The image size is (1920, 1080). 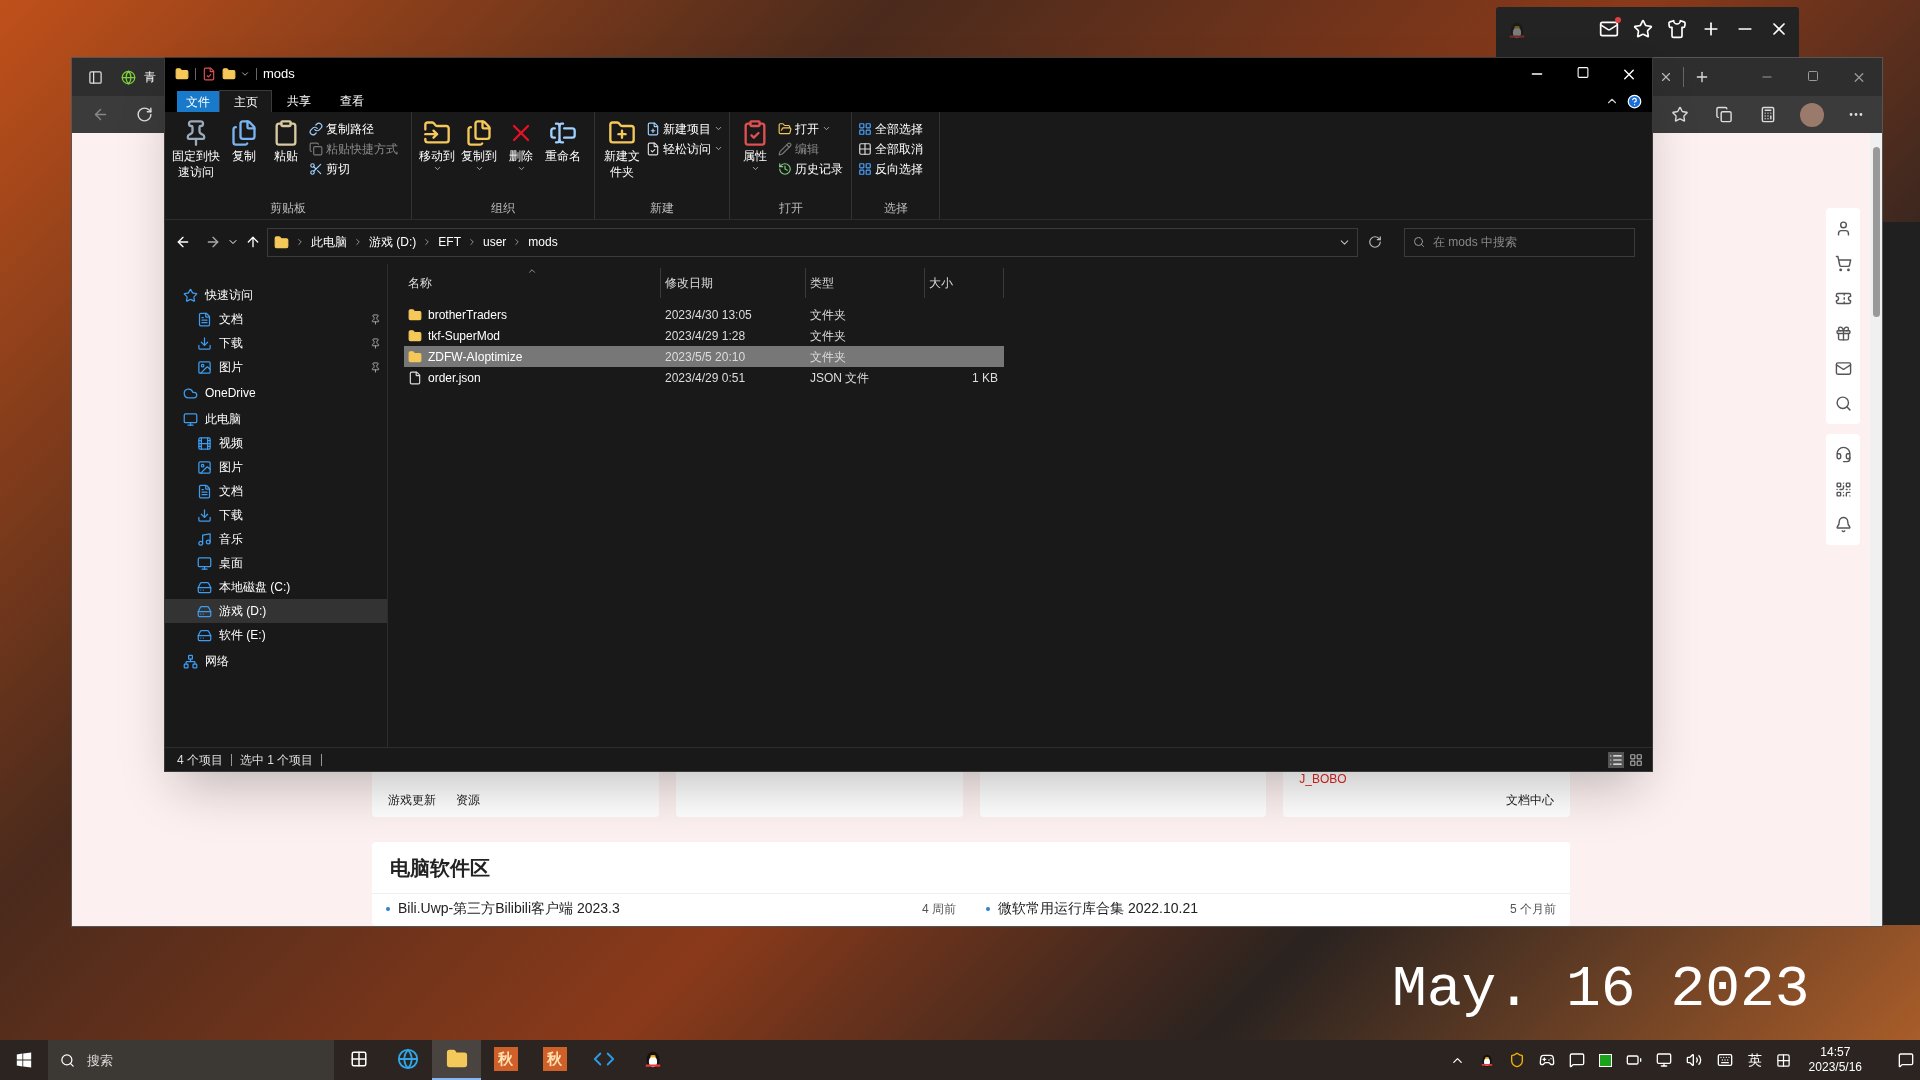 What do you see at coordinates (437, 145) in the screenshot?
I see `ribbon-button: 移动到` at bounding box center [437, 145].